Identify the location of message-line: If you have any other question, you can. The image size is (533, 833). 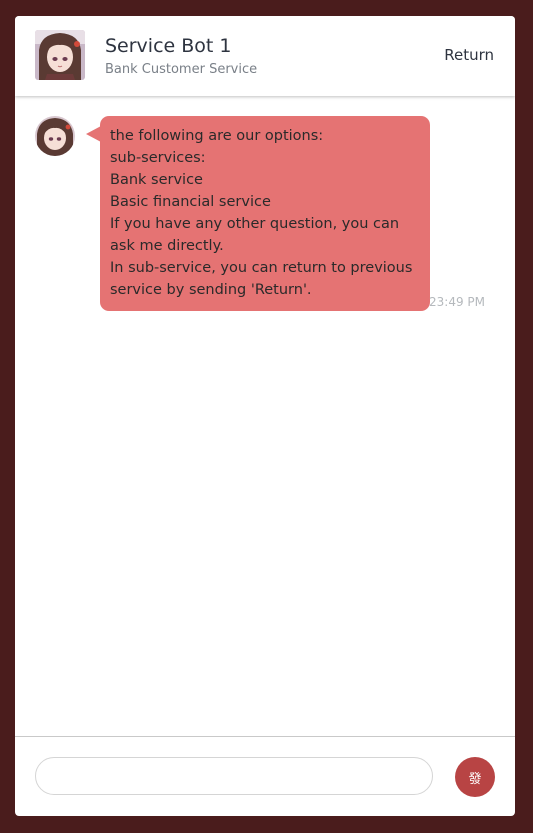
(255, 224).